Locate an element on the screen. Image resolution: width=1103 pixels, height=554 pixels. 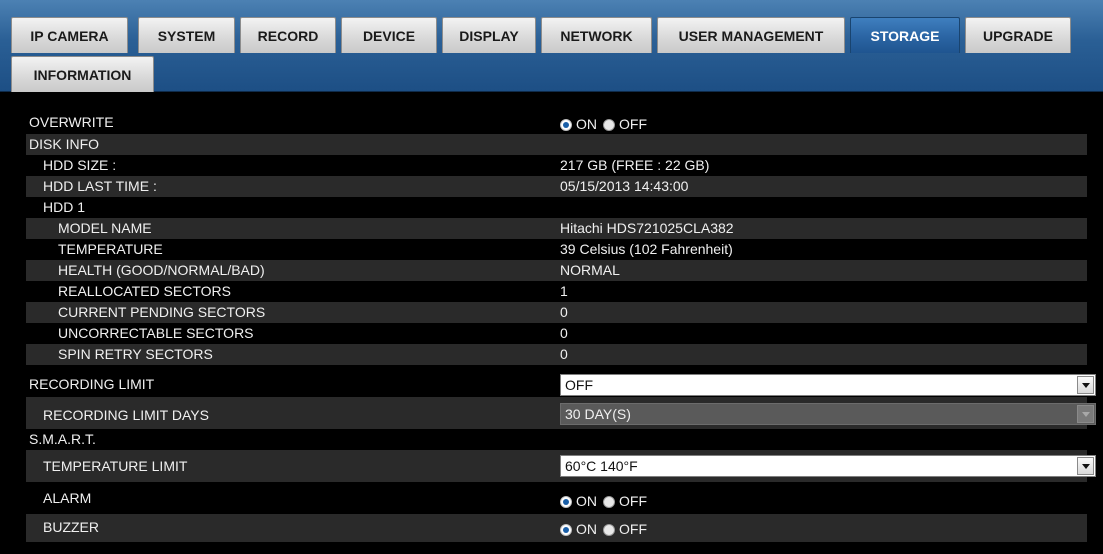
recording-limit-row: RECORDING LIMIT OFF is located at coordinates (561, 381).